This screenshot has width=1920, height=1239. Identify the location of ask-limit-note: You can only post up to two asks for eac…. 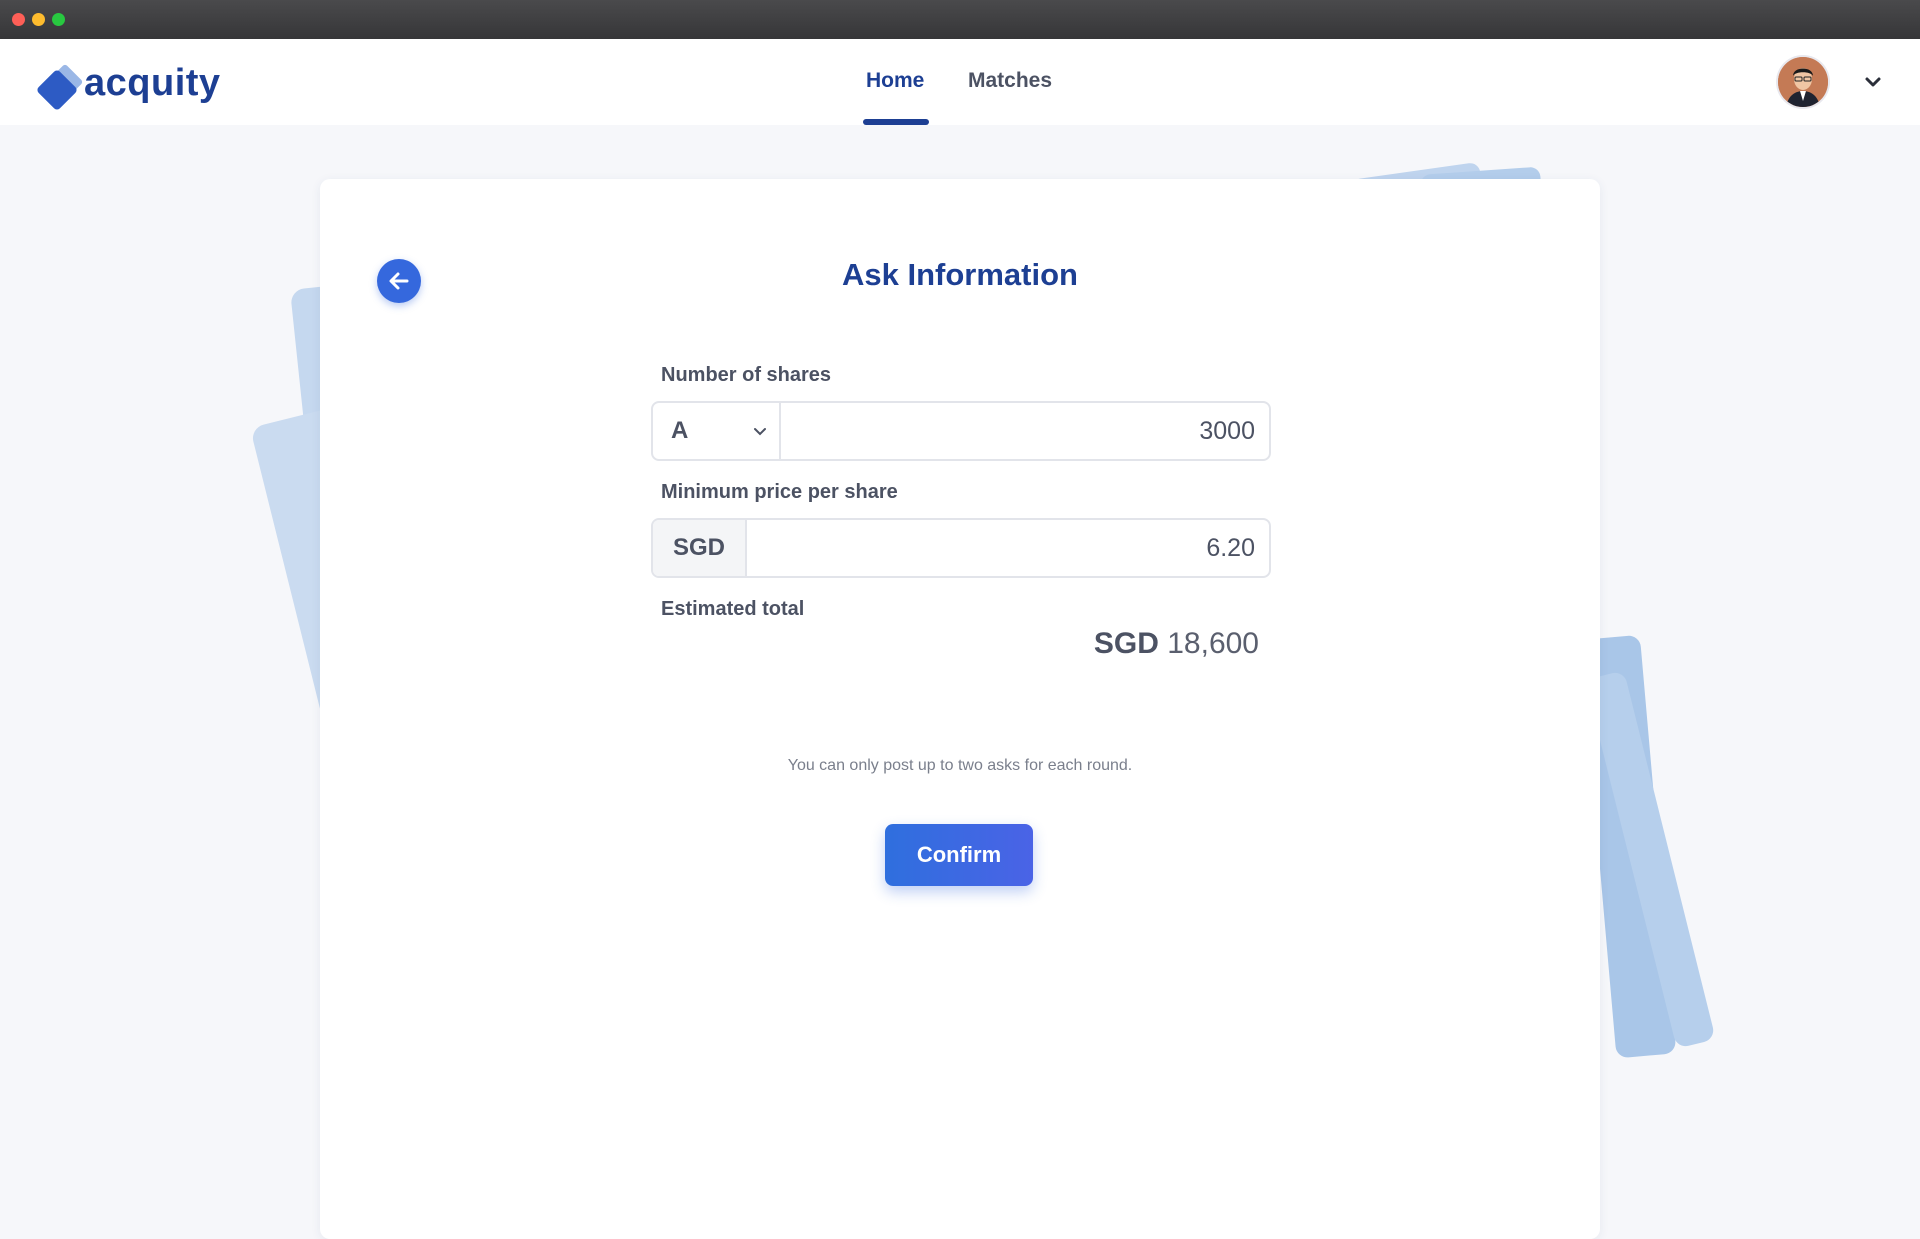
(960, 765).